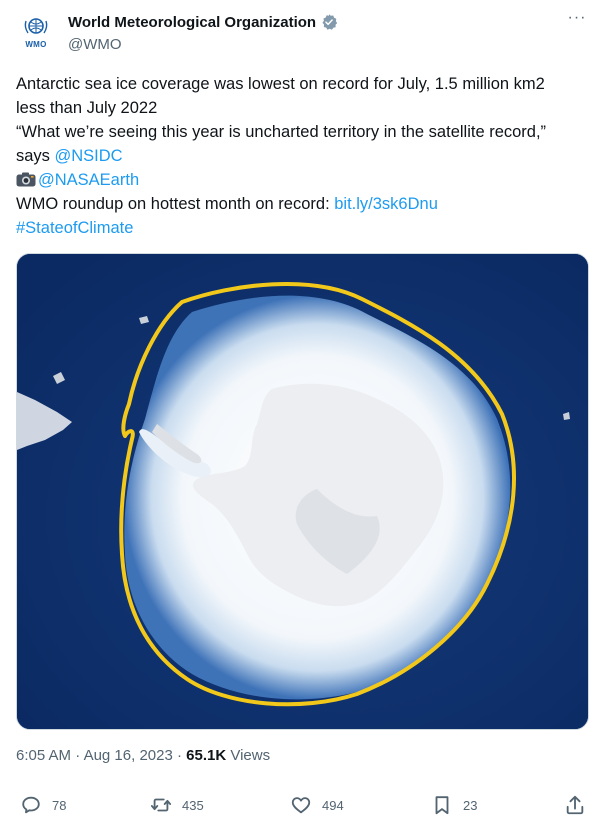  What do you see at coordinates (31, 805) in the screenshot?
I see `reply-icon` at bounding box center [31, 805].